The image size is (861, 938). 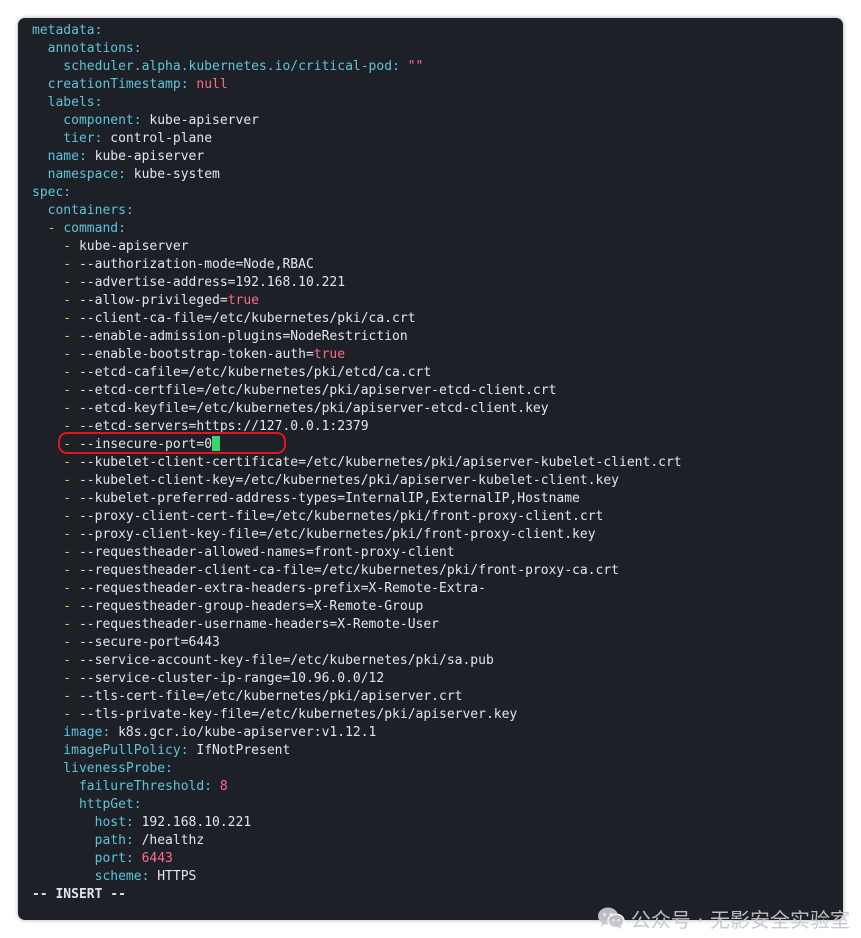 What do you see at coordinates (434, 85) in the screenshot?
I see `code-line: creationTimestamp: null` at bounding box center [434, 85].